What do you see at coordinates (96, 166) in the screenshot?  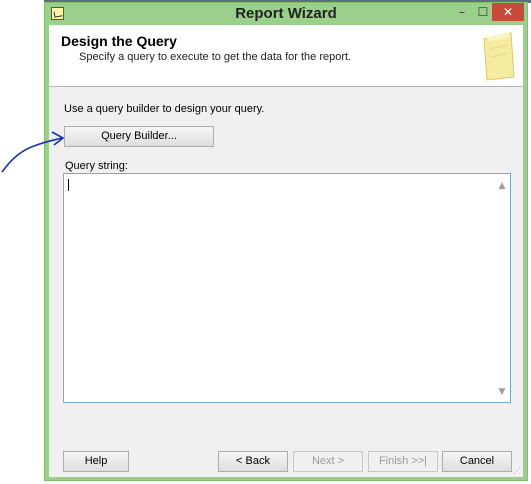 I see `query-string-label: Query string:` at bounding box center [96, 166].